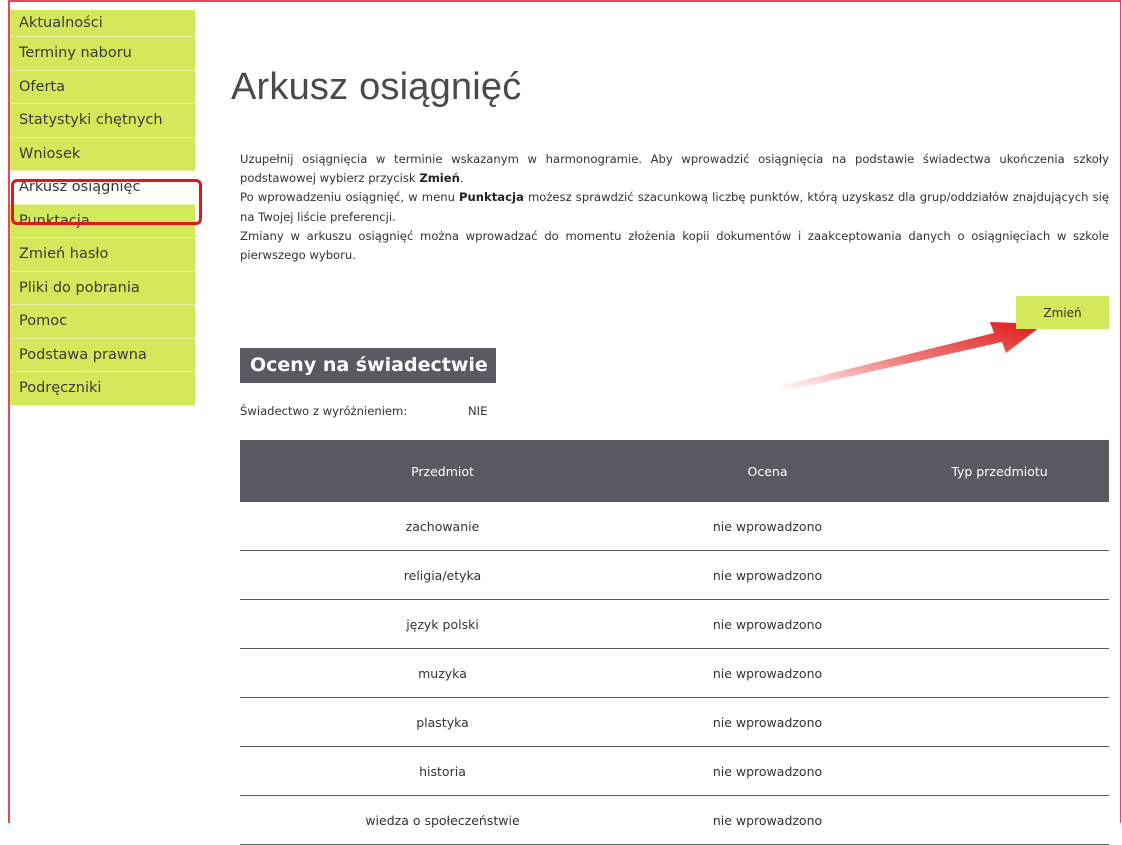 This screenshot has height=845, width=1122. I want to click on table-row: język polski nie wprowadzono, so click(674, 624).